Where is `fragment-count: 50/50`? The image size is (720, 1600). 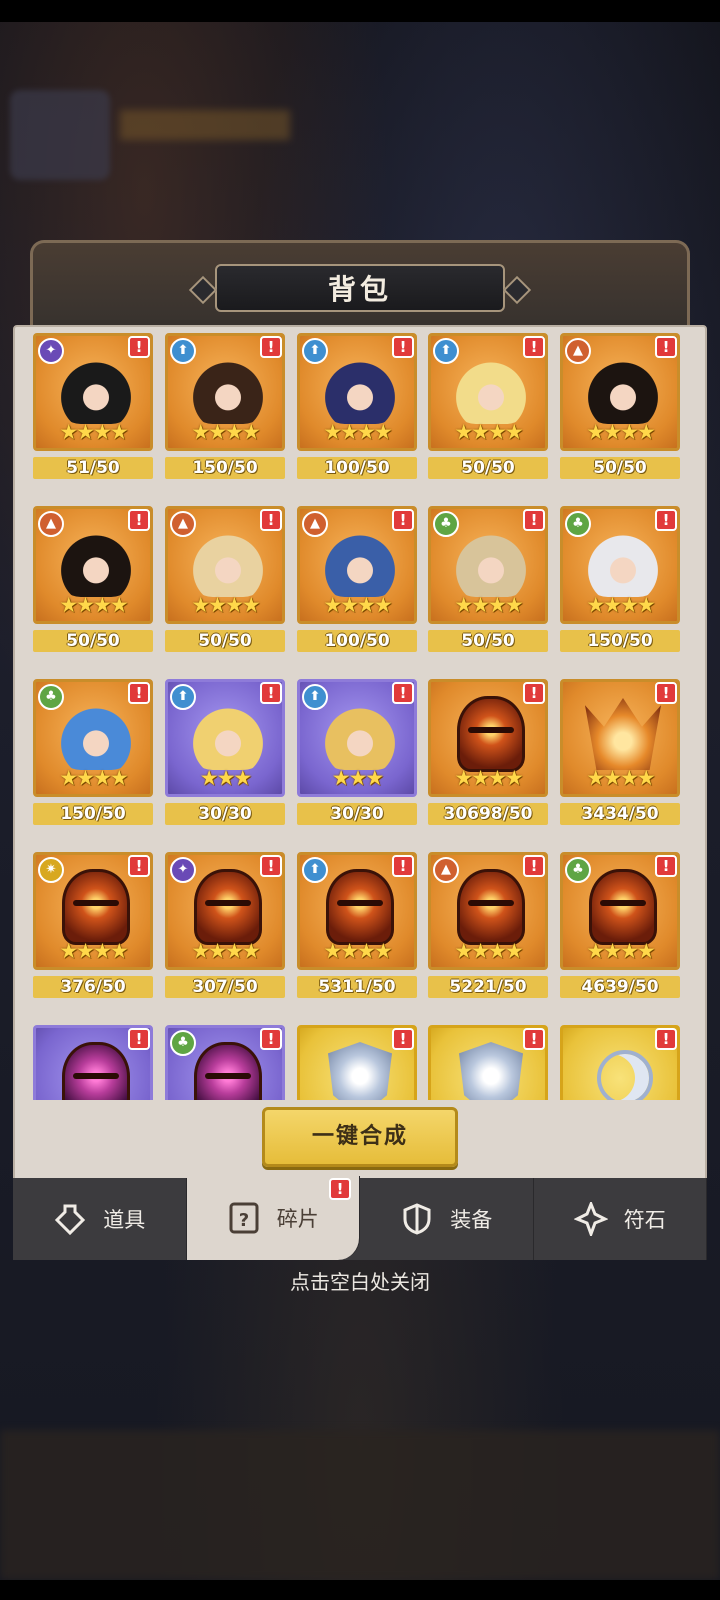 fragment-count: 50/50 is located at coordinates (620, 468).